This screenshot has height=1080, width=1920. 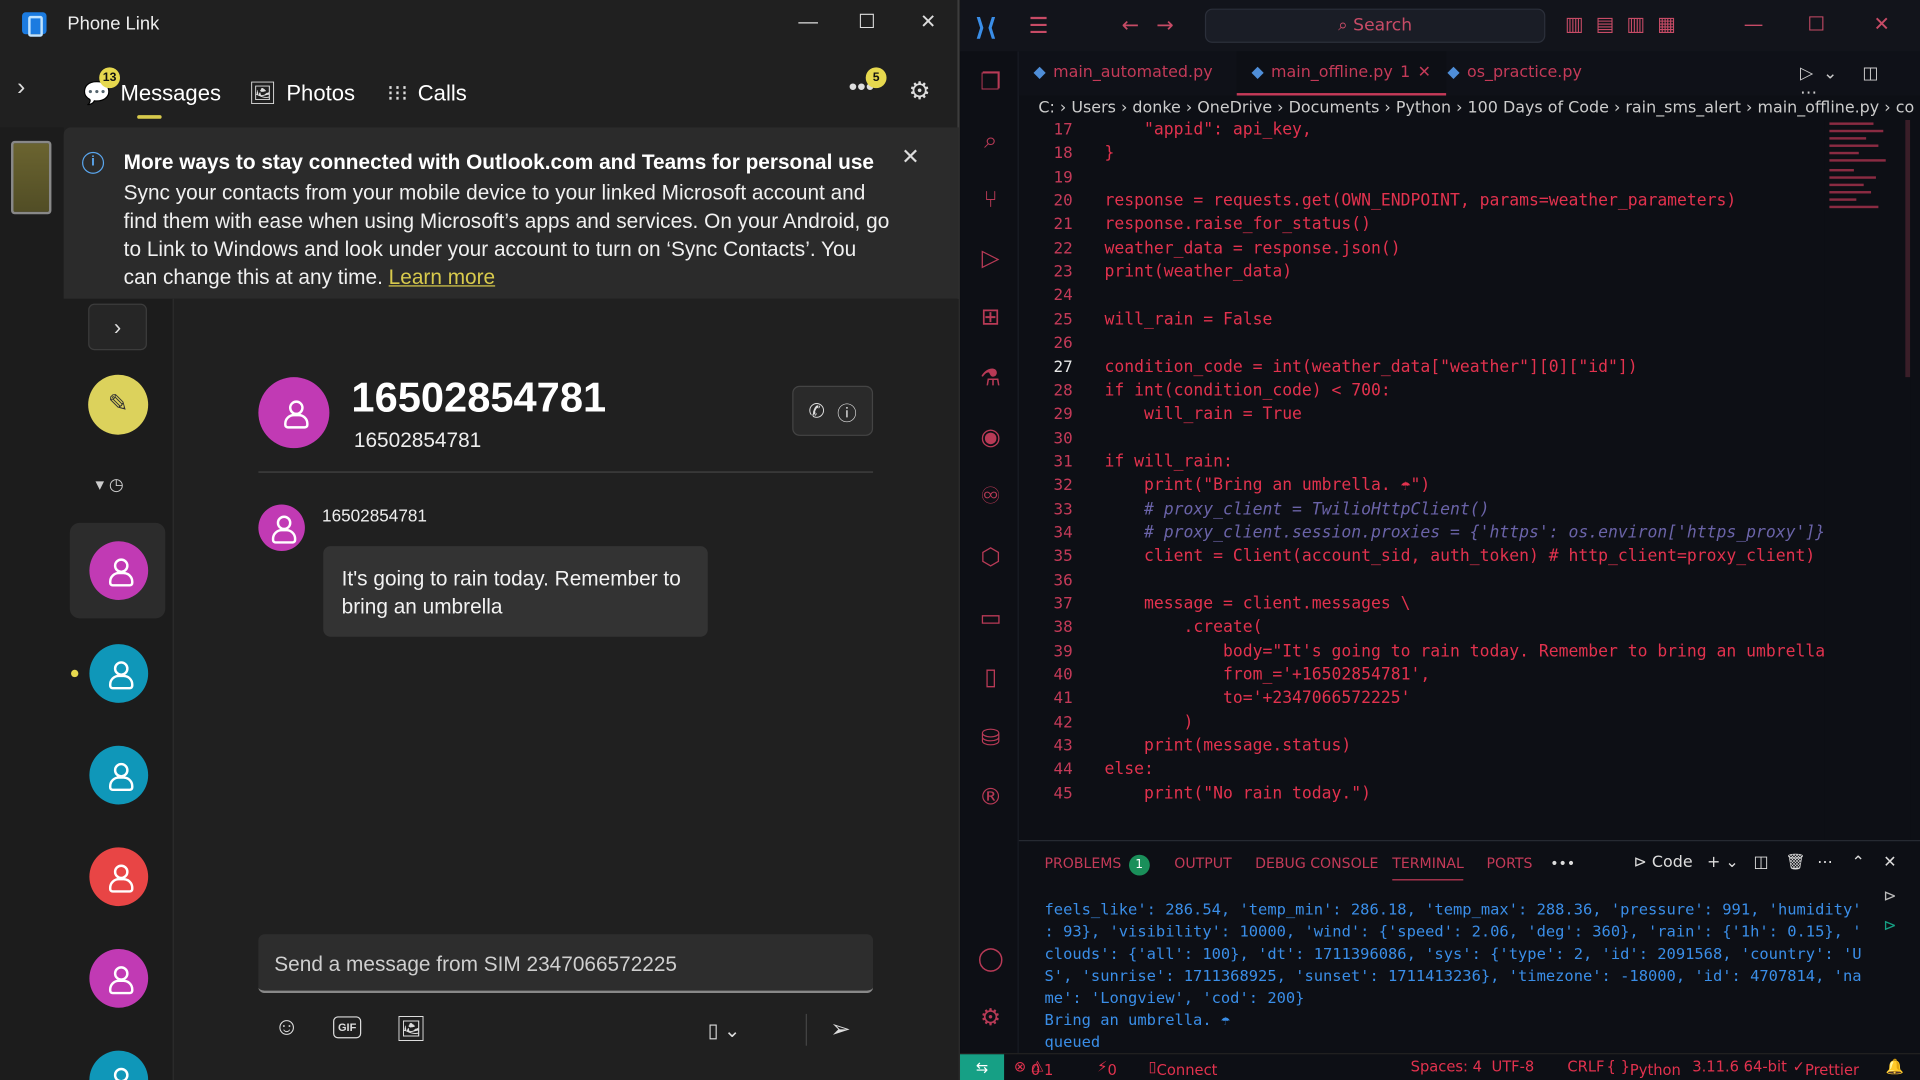 I want to click on interpreter-status: 3.11.6 64-bit, so click(x=1739, y=1066).